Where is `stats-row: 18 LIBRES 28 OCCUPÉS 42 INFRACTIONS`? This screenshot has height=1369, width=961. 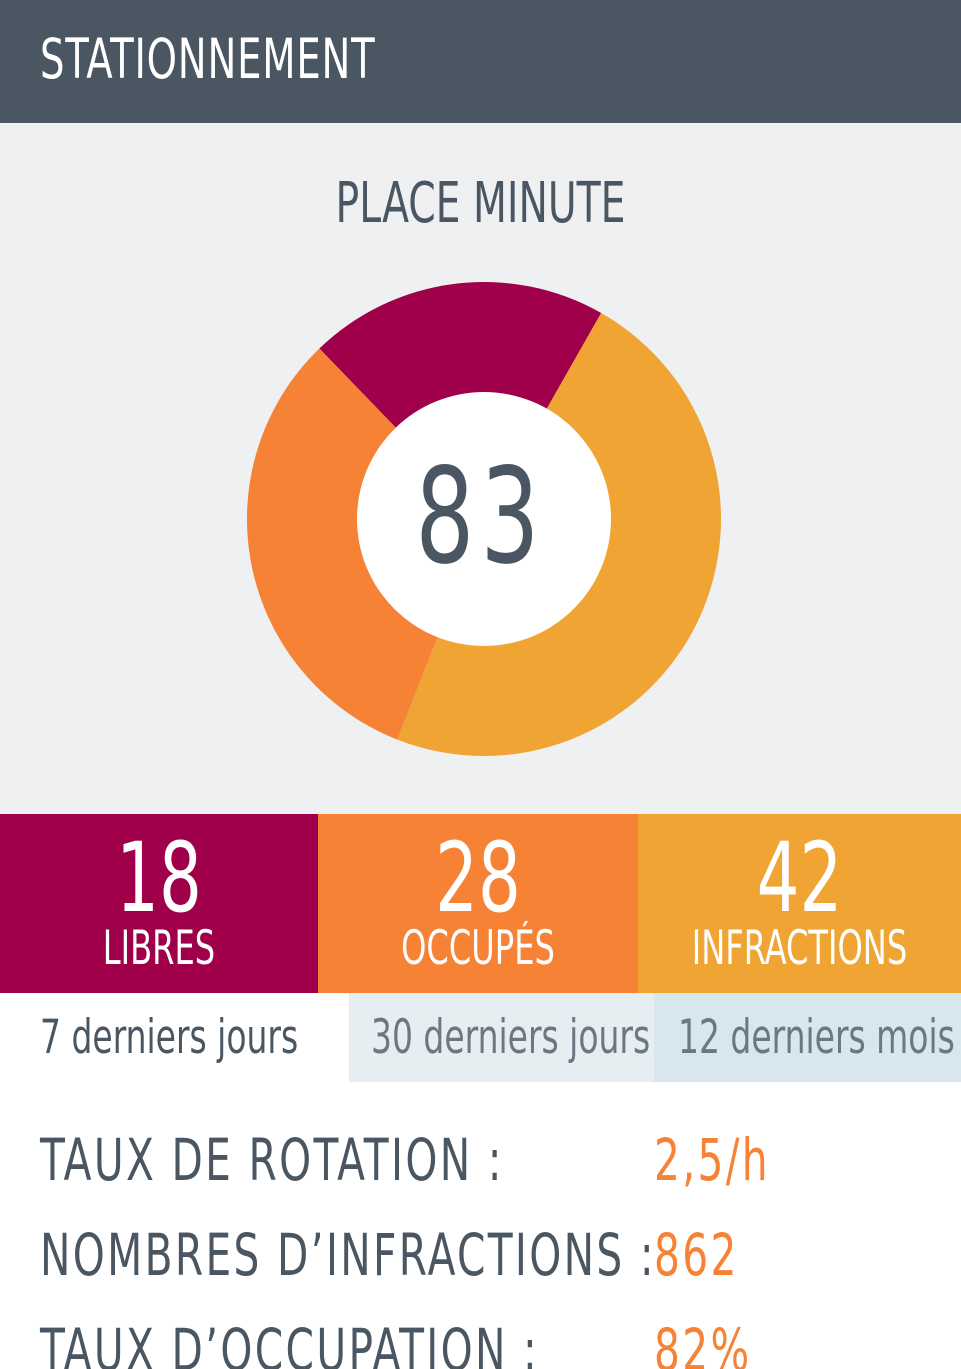
stats-row: 18 LIBRES 28 OCCUPÉS 42 INFRACTIONS is located at coordinates (480, 903).